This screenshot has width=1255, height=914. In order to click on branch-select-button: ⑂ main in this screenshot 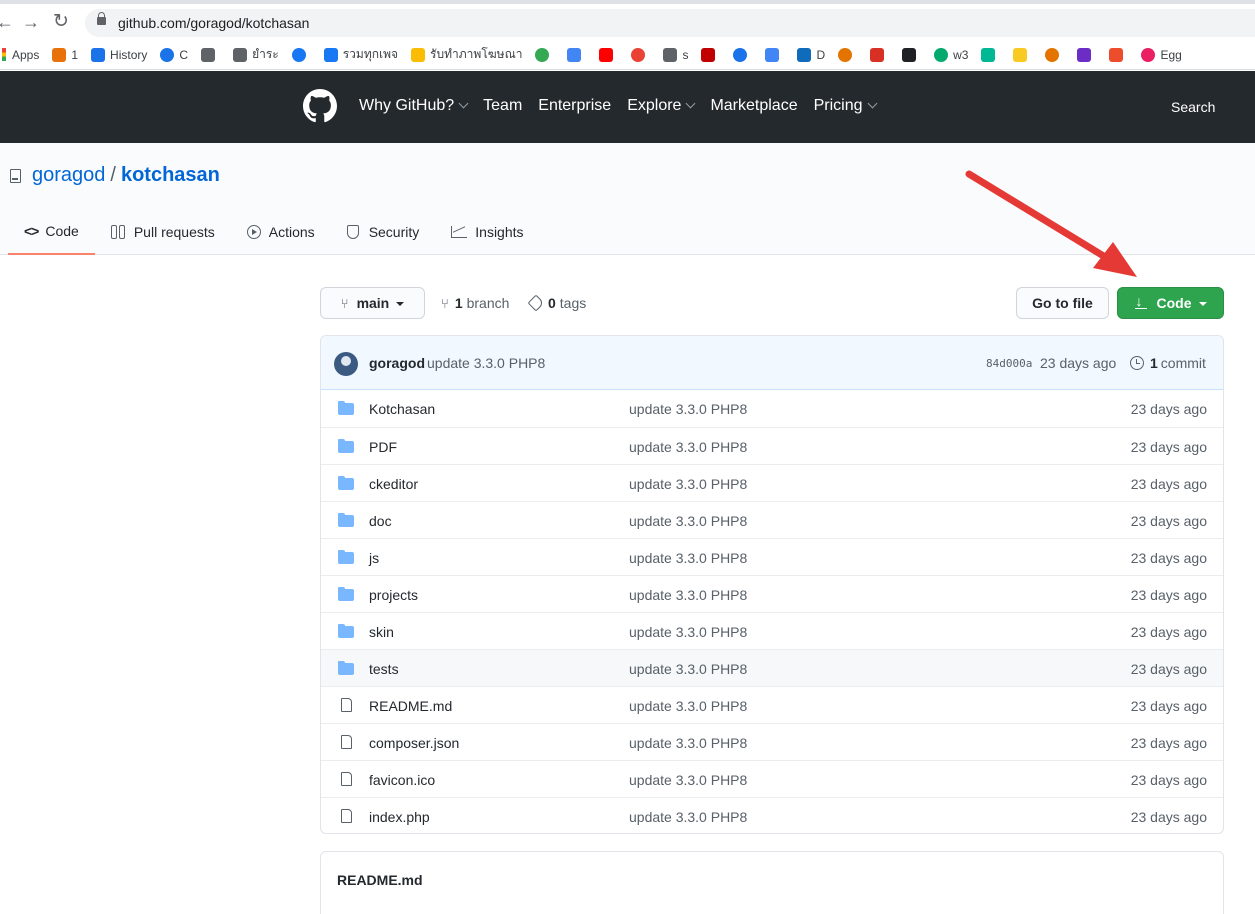, I will do `click(372, 303)`.